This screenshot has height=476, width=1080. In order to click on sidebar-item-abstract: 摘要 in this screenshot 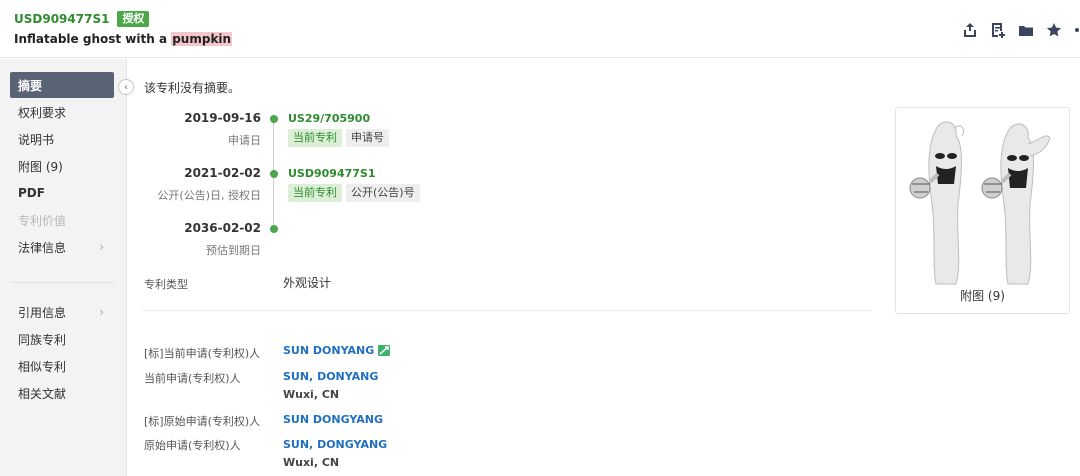, I will do `click(62, 85)`.